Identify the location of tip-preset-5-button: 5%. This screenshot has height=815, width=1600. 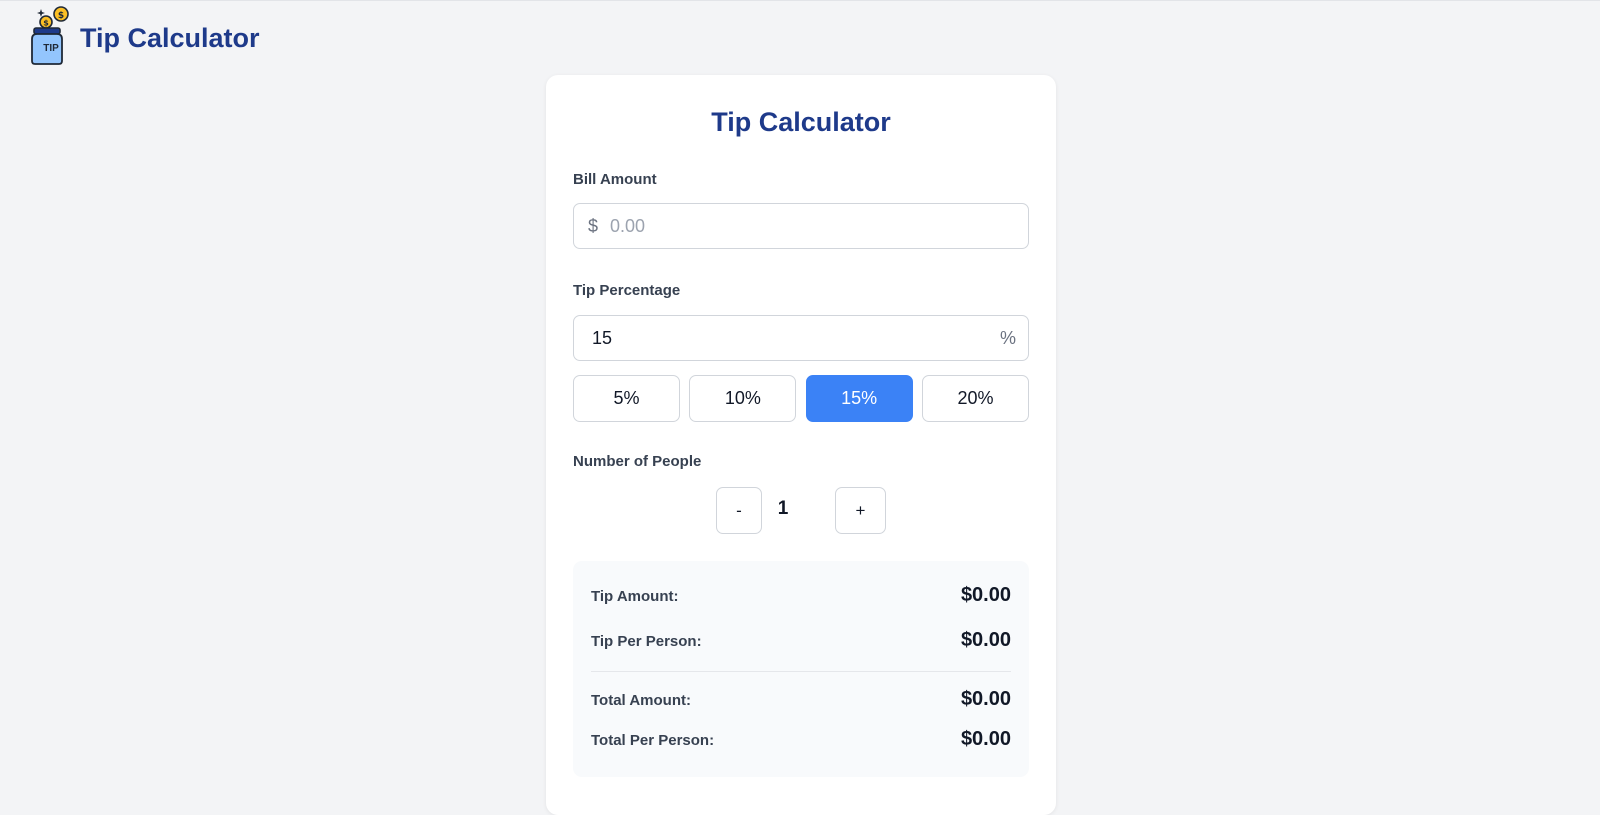
(626, 398).